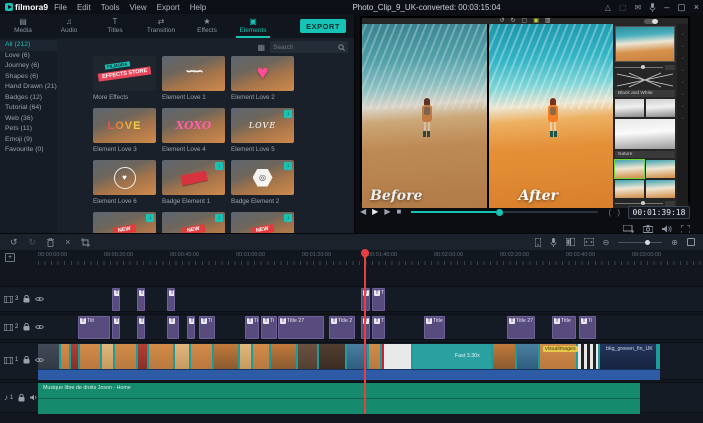  Describe the element at coordinates (499, 212) in the screenshot. I see `seek-knob` at that location.